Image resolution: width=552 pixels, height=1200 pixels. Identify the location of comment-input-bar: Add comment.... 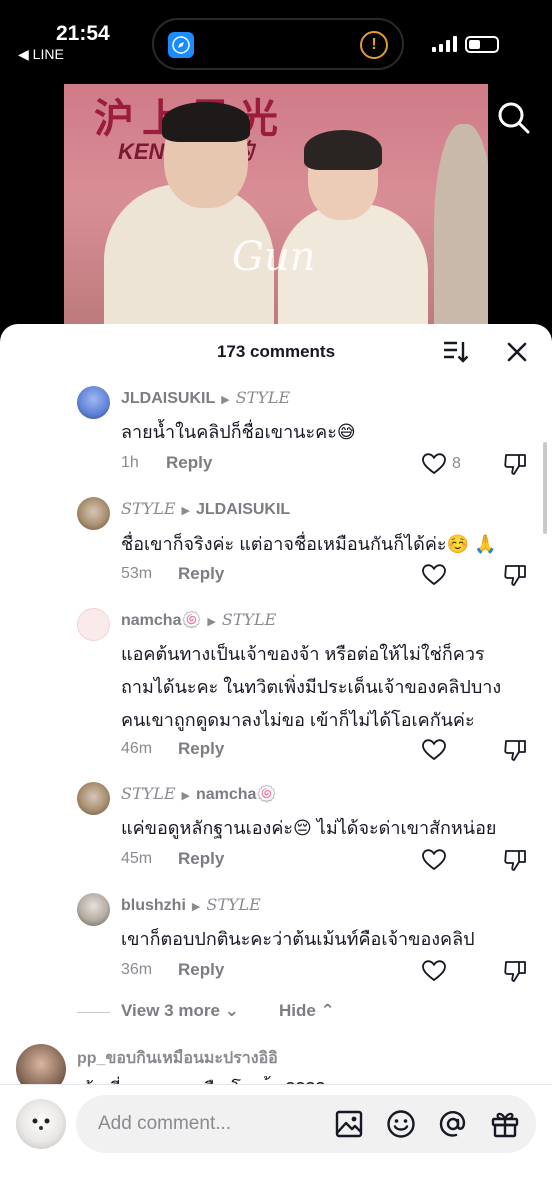
(276, 1142).